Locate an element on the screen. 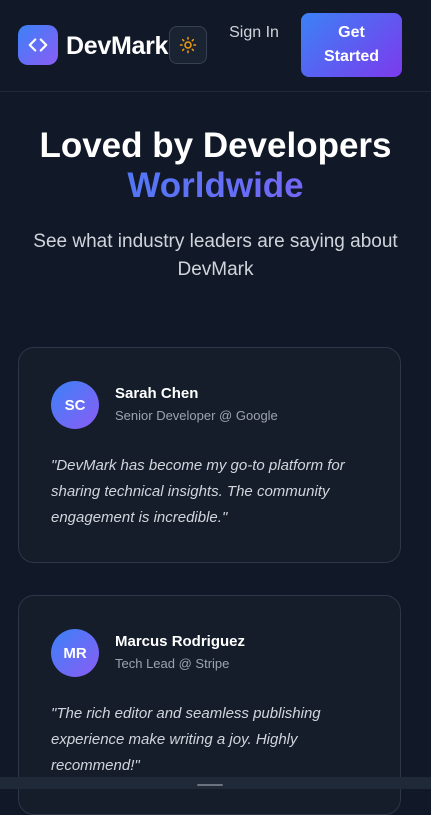 This screenshot has width=431, height=815. theme-toggle-button is located at coordinates (188, 45).